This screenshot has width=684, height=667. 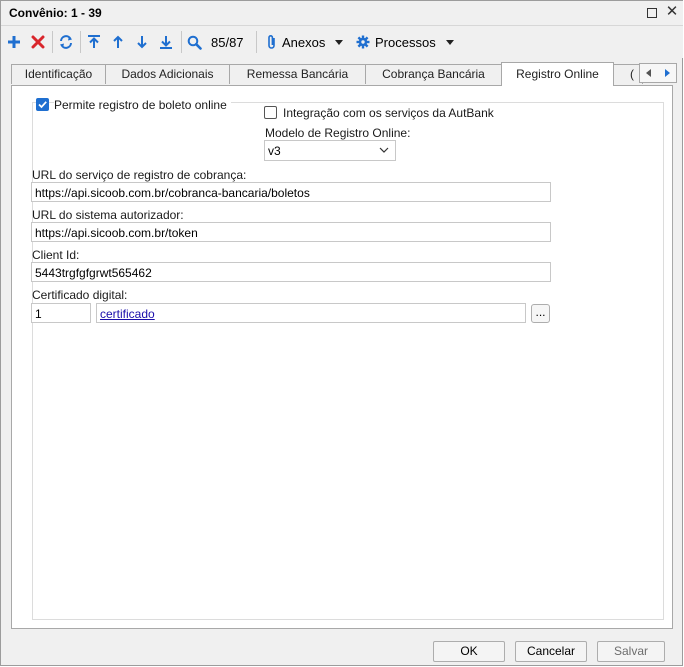 I want to click on window-title: Convênio: 1 - 39, so click(x=55, y=13).